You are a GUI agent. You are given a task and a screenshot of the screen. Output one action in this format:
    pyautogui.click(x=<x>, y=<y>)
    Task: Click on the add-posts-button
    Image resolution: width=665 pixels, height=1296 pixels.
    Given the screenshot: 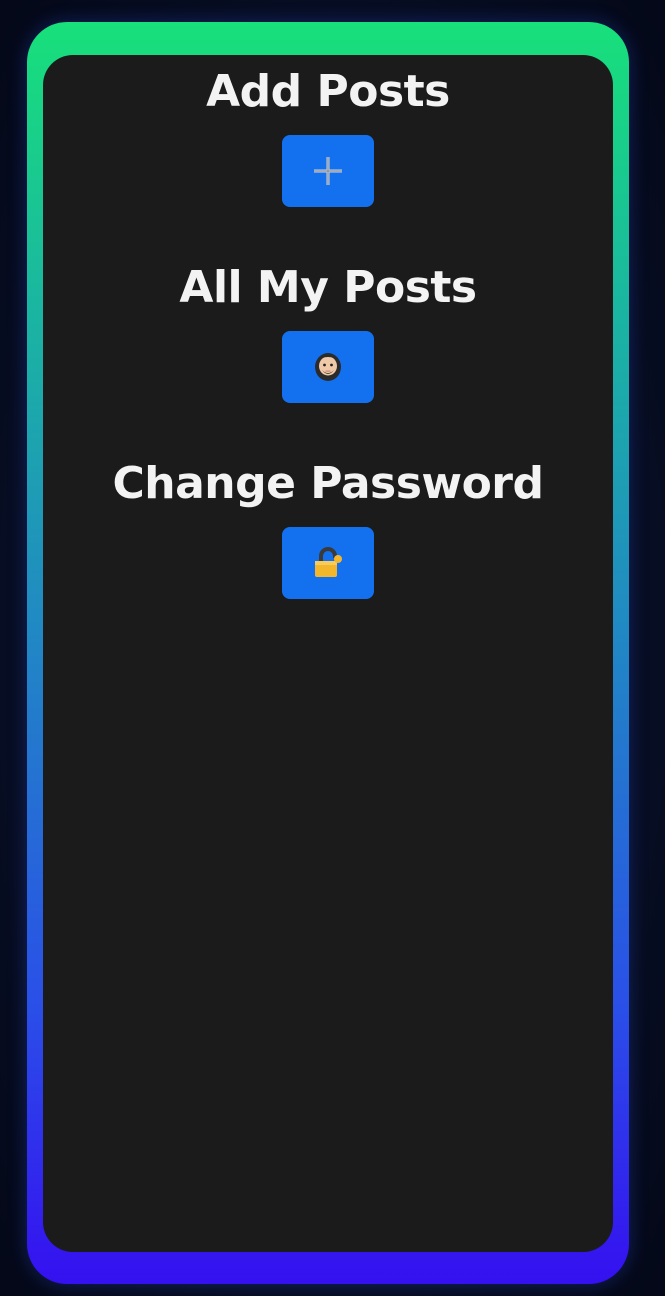 What is the action you would take?
    pyautogui.click(x=328, y=171)
    